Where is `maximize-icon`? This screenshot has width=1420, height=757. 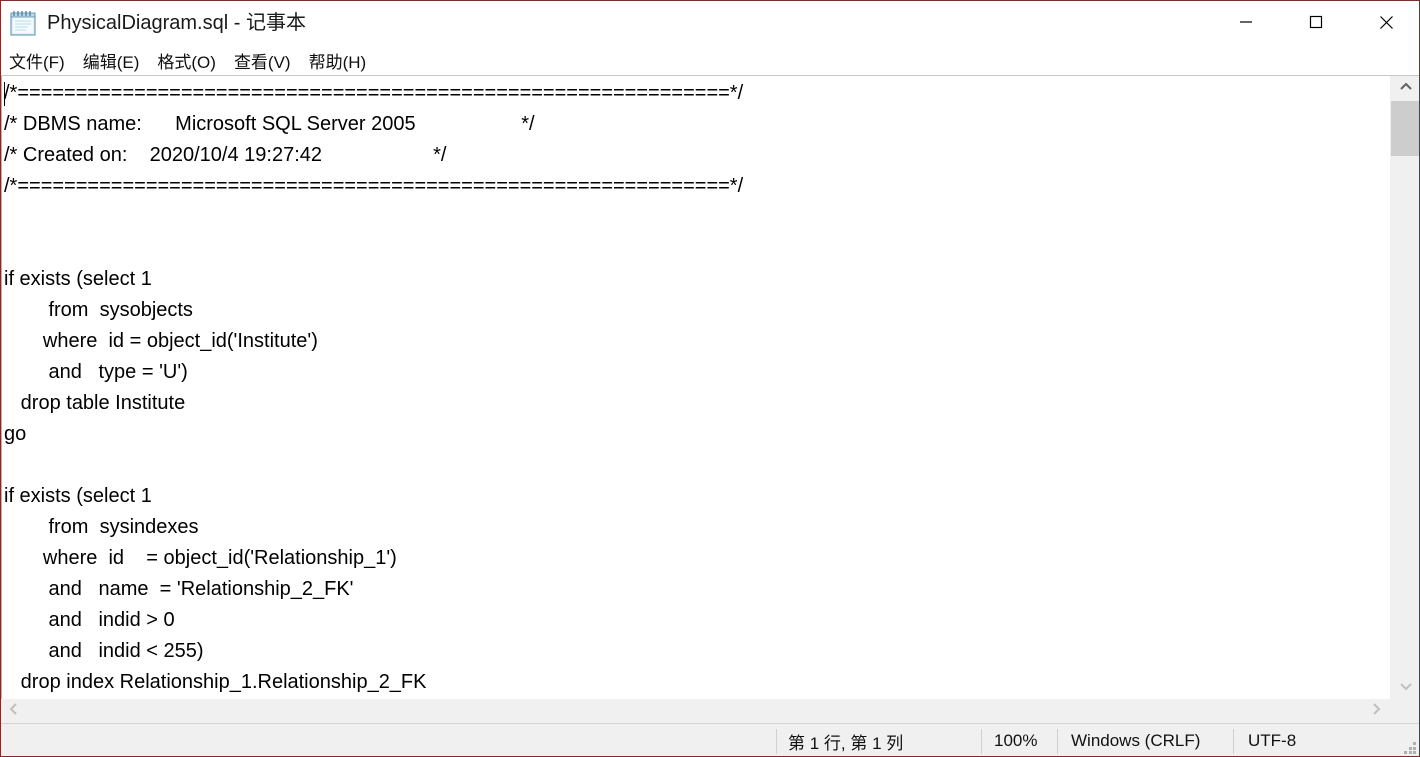 maximize-icon is located at coordinates (1316, 23).